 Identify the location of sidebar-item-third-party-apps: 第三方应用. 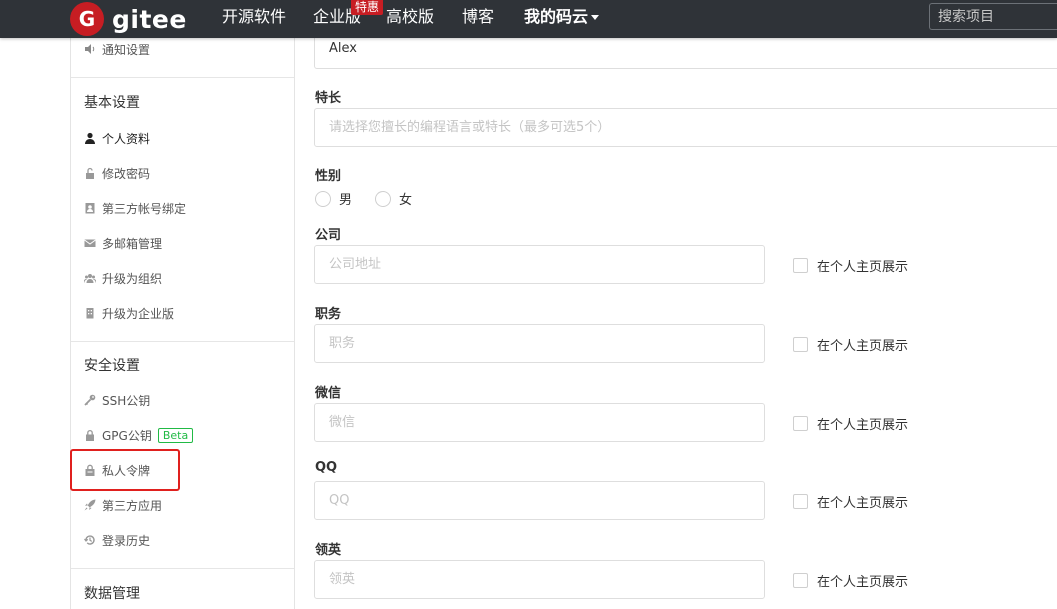
(123, 505).